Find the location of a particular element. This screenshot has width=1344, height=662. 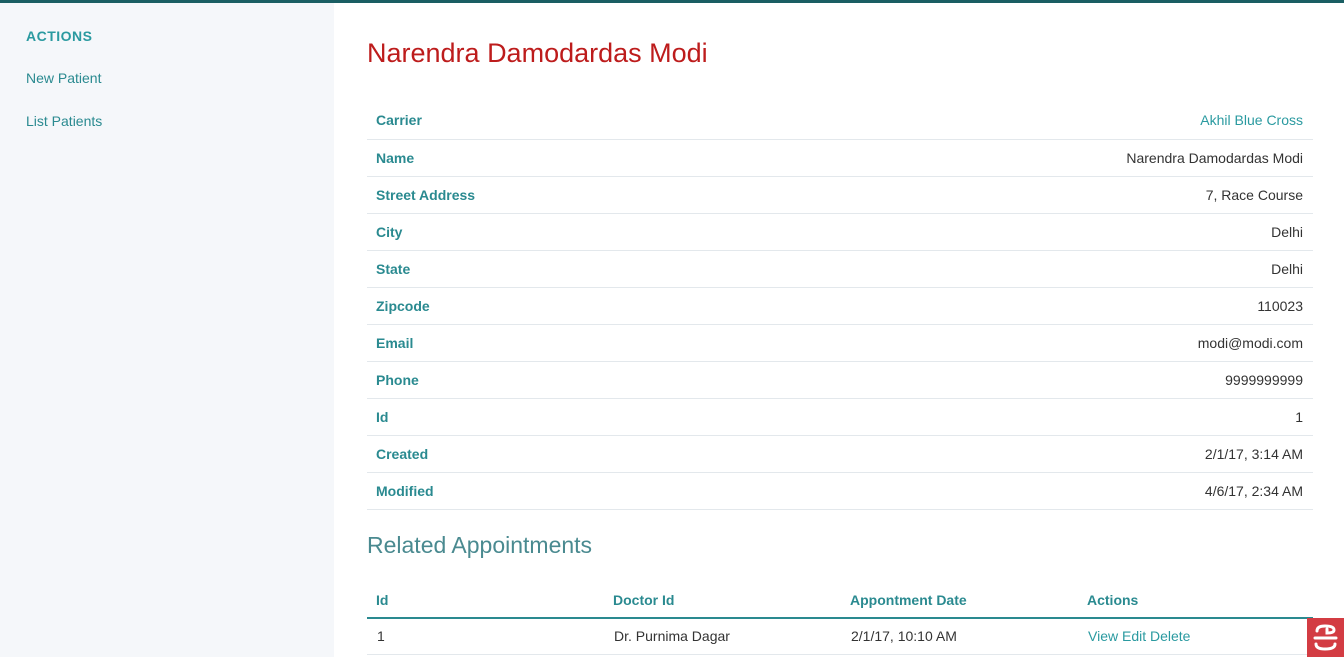

page-title: Narendra Damodardas Modi is located at coordinates (537, 53).